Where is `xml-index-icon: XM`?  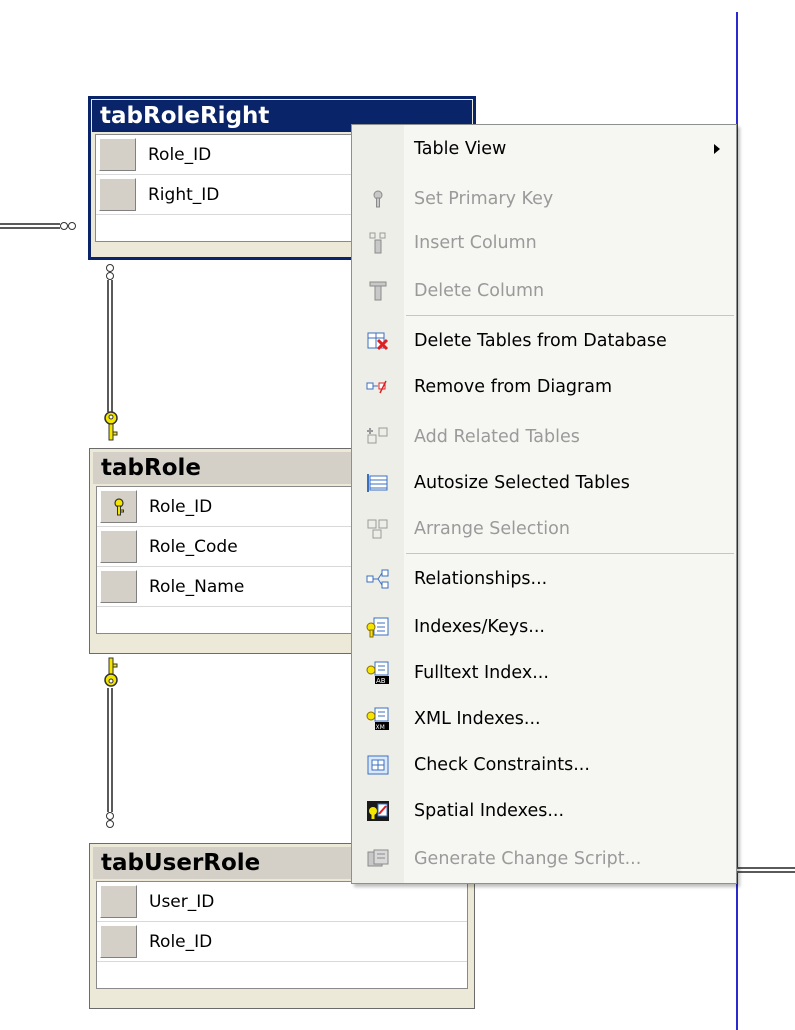
xml-index-icon: XM is located at coordinates (378, 719).